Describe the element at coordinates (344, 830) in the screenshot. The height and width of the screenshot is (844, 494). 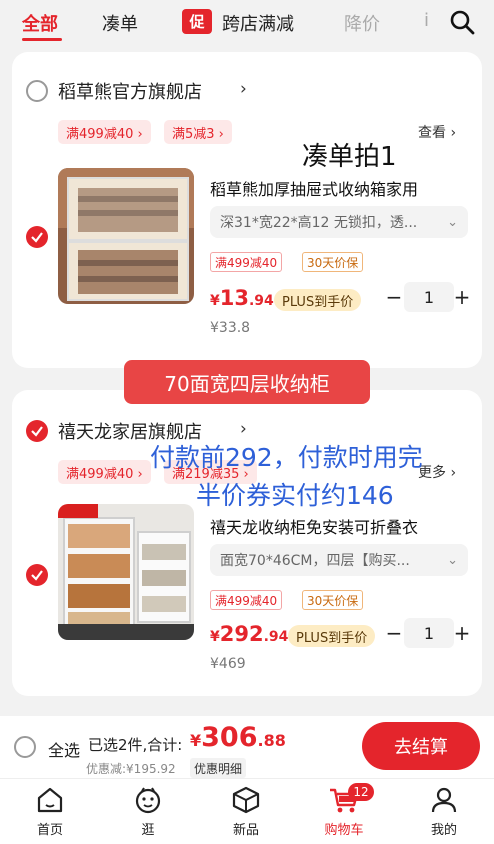
I see `nav-label: 购物车` at that location.